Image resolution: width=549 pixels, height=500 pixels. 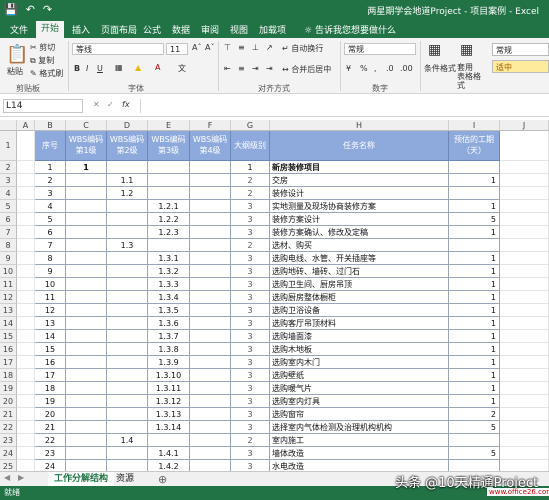 What do you see at coordinates (127, 440) in the screenshot?
I see `cell-d: 1.4` at bounding box center [127, 440].